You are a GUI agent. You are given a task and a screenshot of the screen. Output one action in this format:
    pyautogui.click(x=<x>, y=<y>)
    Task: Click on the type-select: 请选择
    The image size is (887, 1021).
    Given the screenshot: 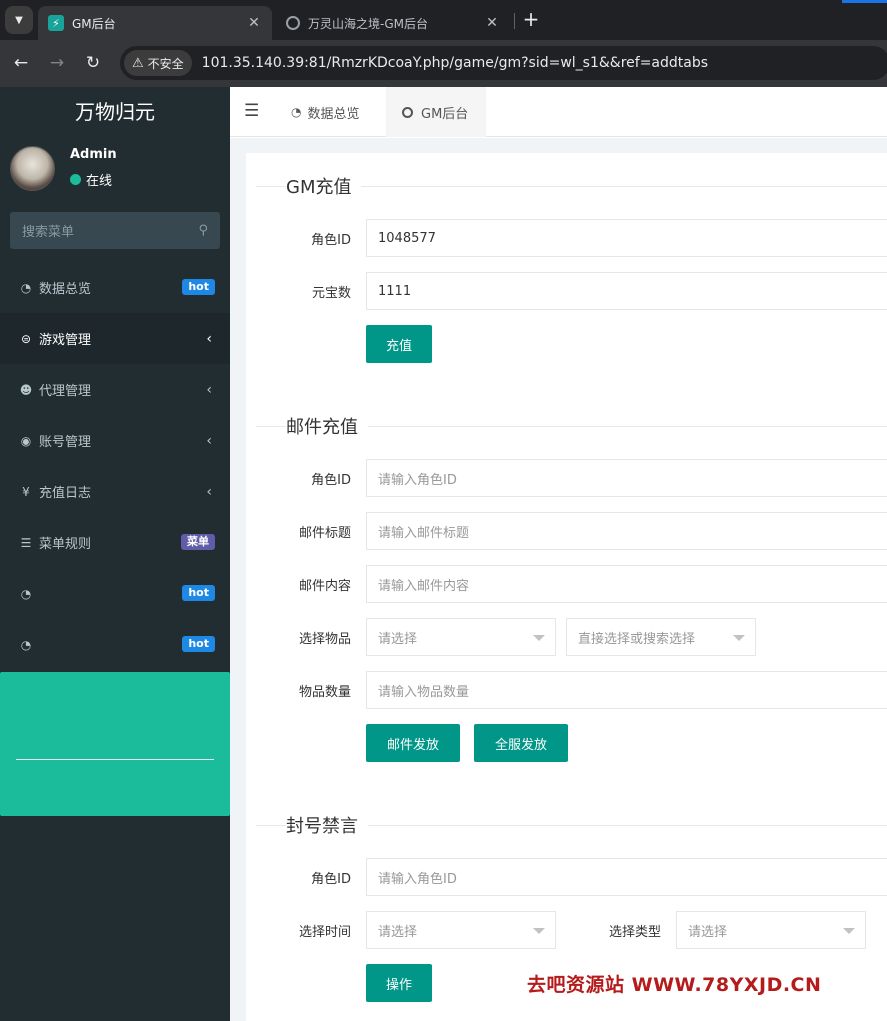 What is the action you would take?
    pyautogui.click(x=771, y=930)
    